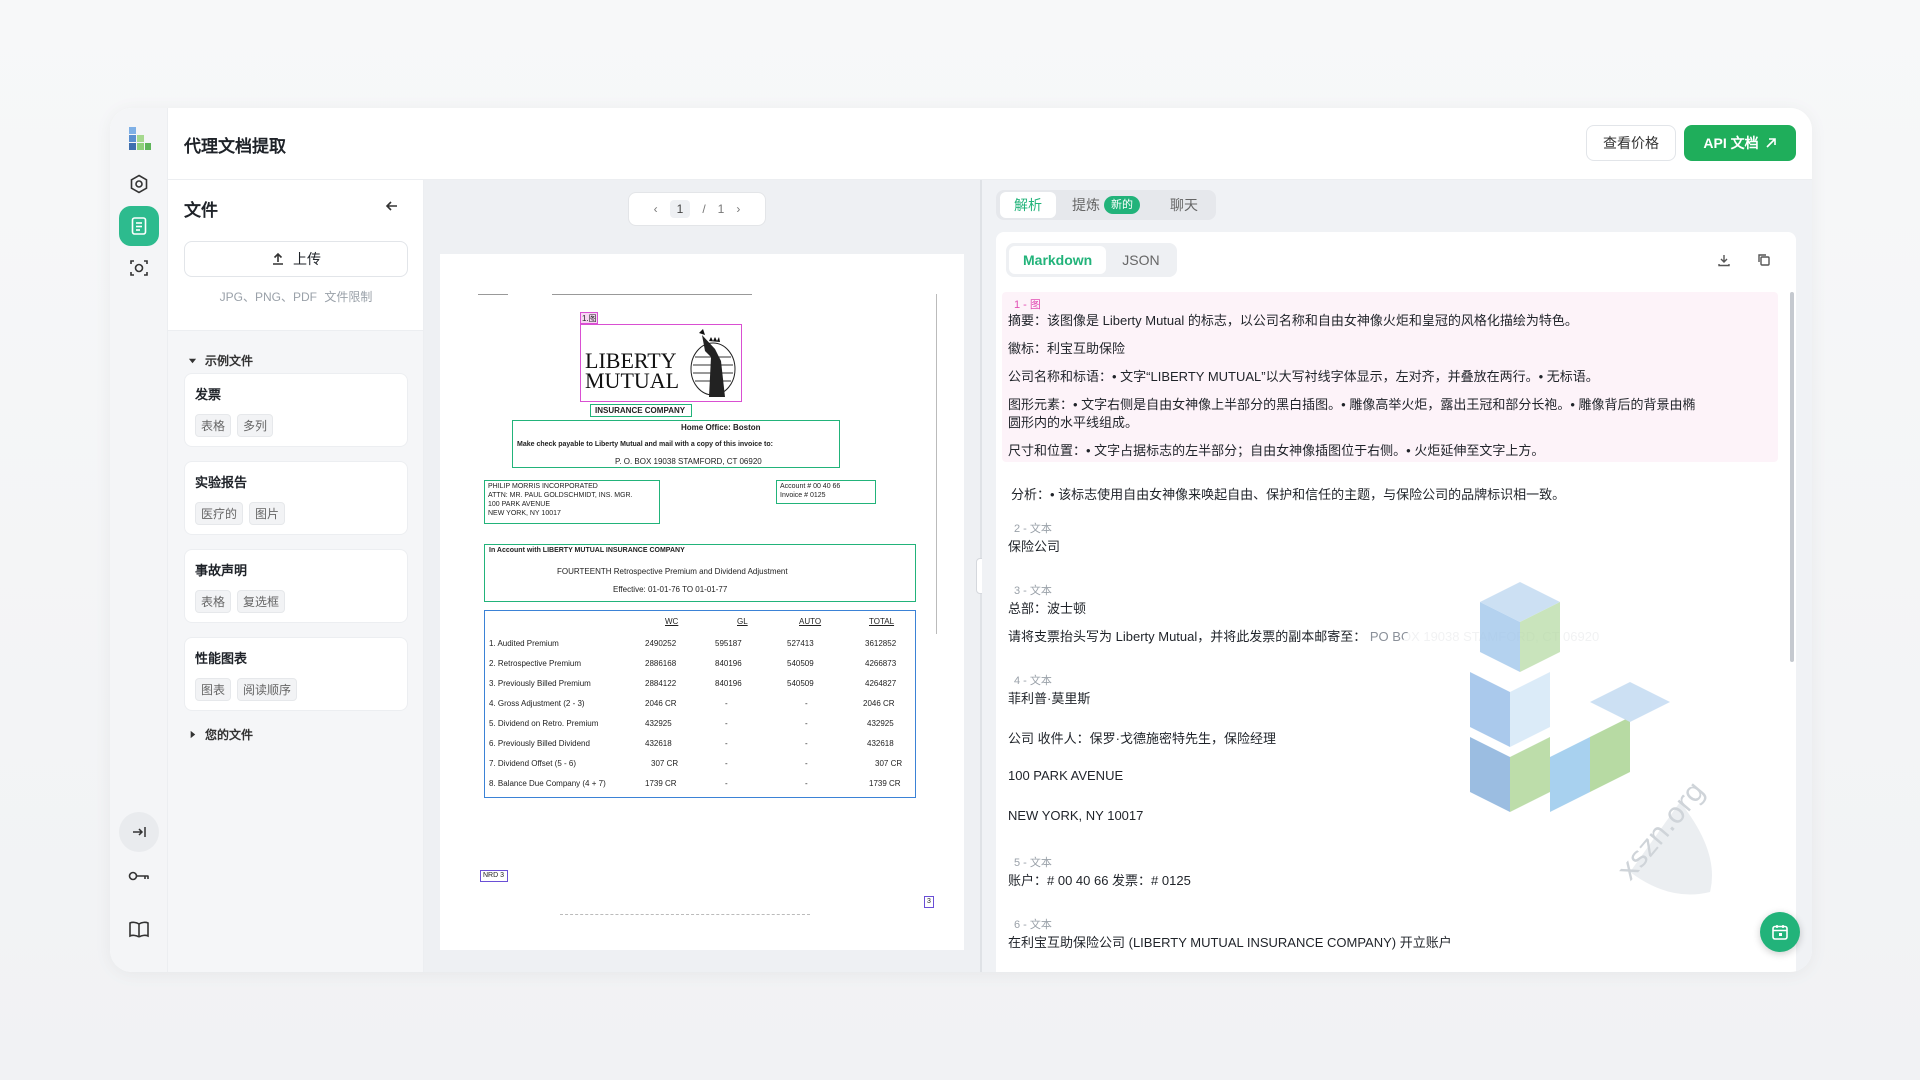 The width and height of the screenshot is (1920, 1080). What do you see at coordinates (1724, 260) in the screenshot?
I see `download-icon` at bounding box center [1724, 260].